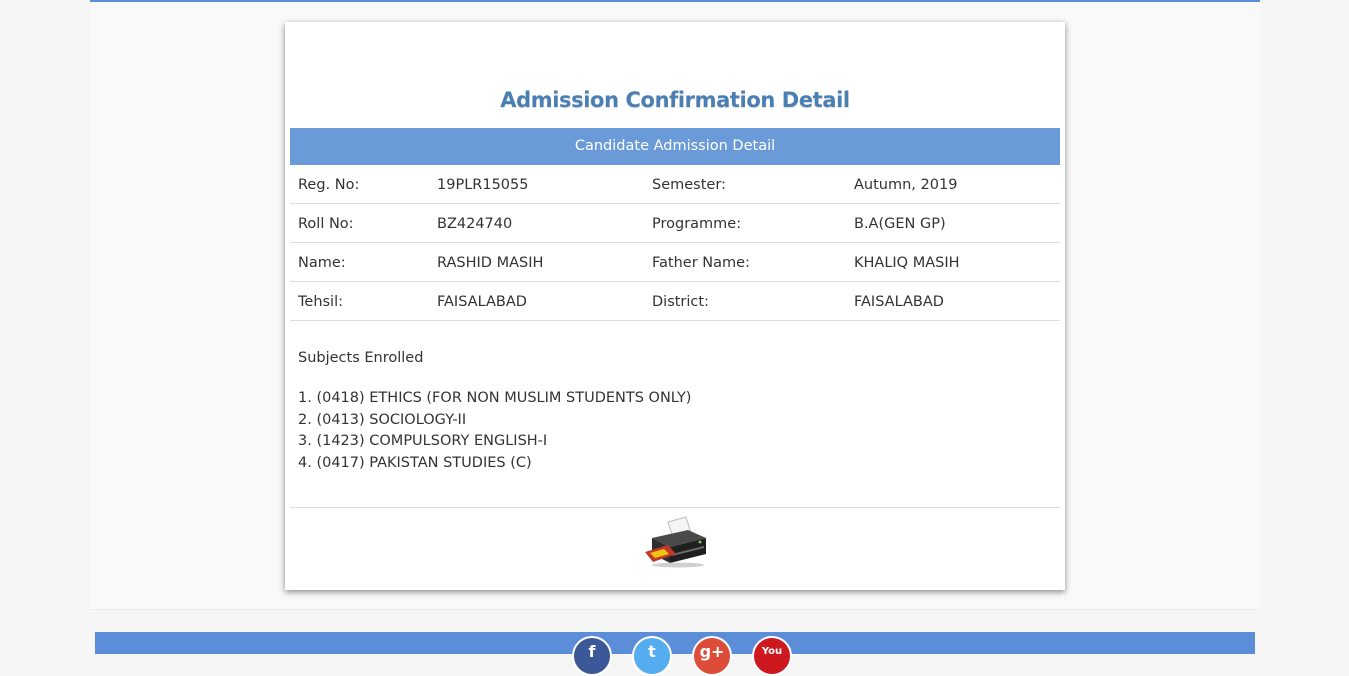 Image resolution: width=1349 pixels, height=676 pixels. What do you see at coordinates (652, 651) in the screenshot?
I see `twitter-icon: t` at bounding box center [652, 651].